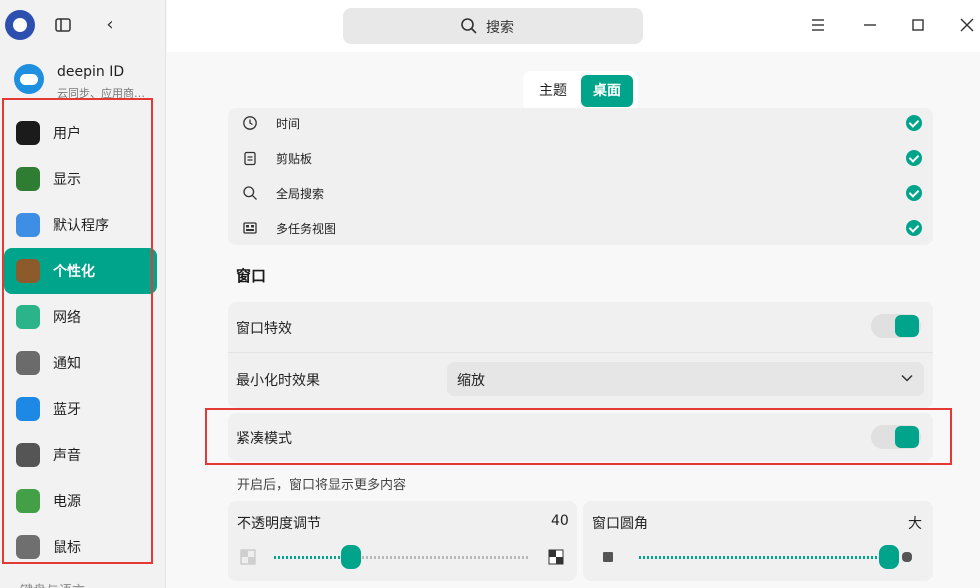  I want to click on minimize-icon, so click(870, 25).